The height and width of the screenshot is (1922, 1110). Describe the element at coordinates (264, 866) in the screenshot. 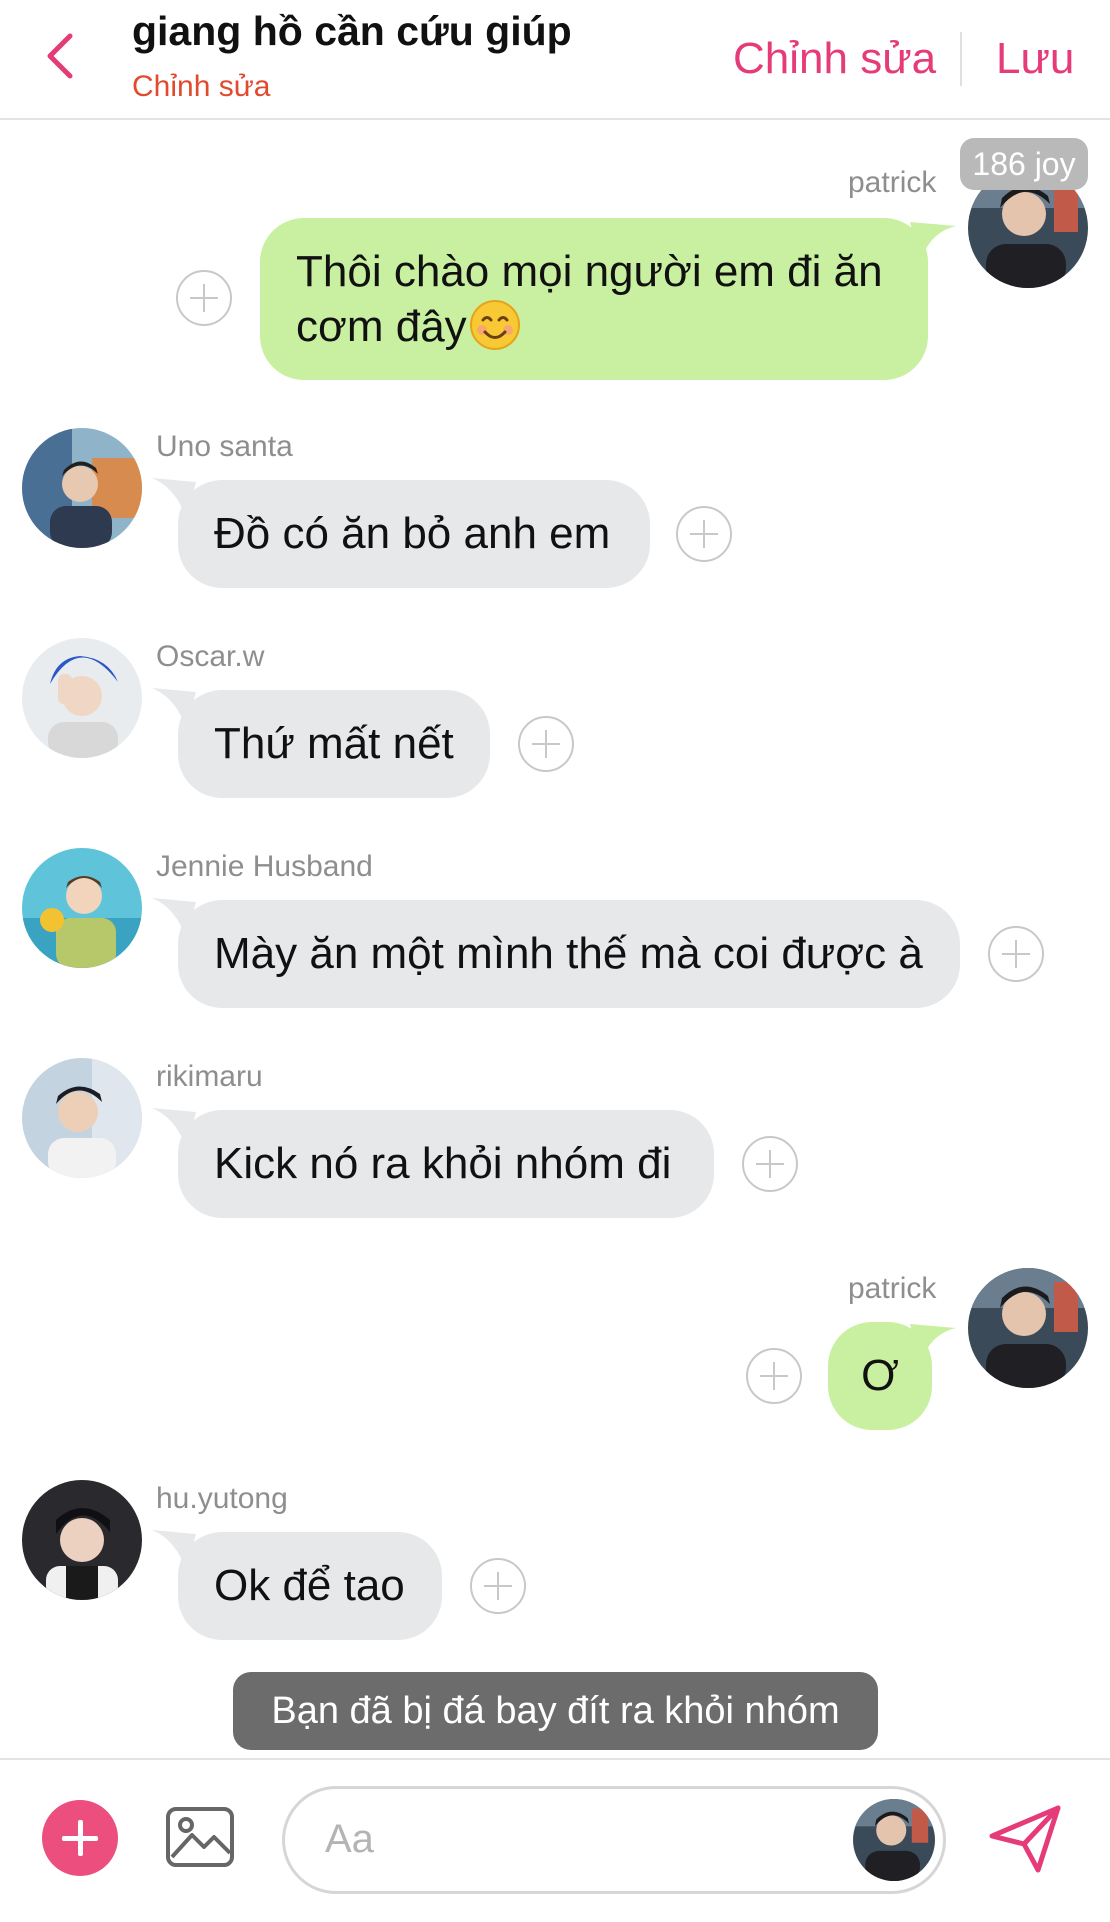

I see `sender-name: Jennie Husband` at that location.